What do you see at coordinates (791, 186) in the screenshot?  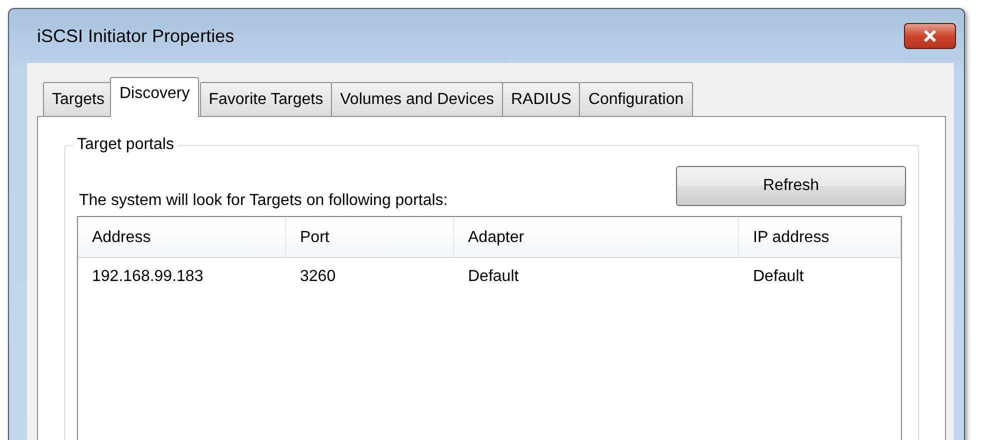 I see `refresh-button: Refresh` at bounding box center [791, 186].